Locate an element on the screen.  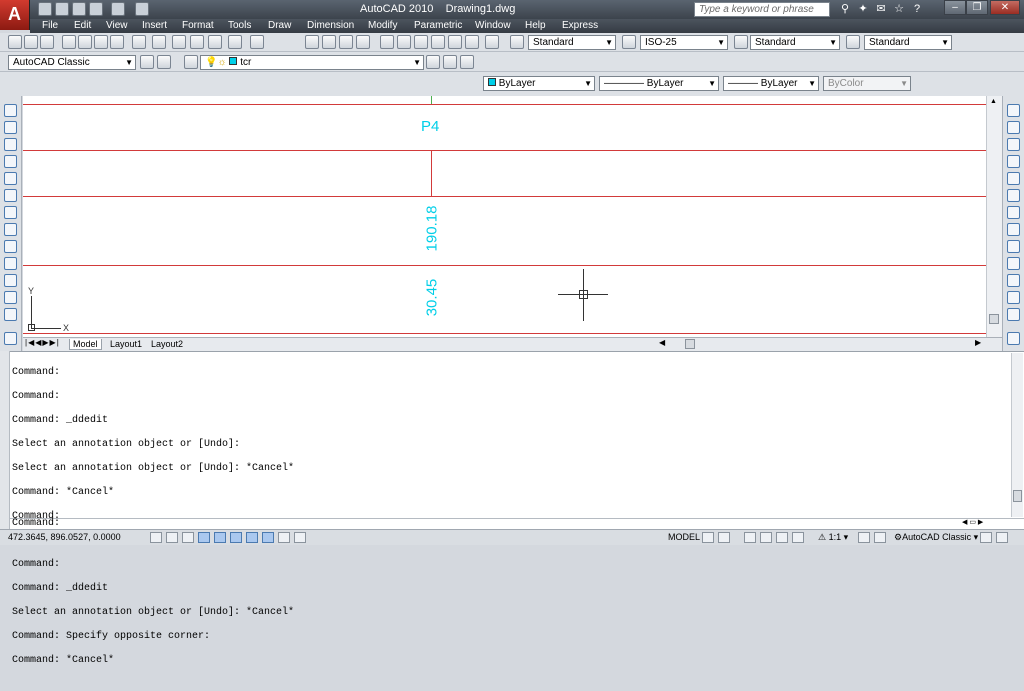
layer-previous-icon is located at coordinates (450, 62).